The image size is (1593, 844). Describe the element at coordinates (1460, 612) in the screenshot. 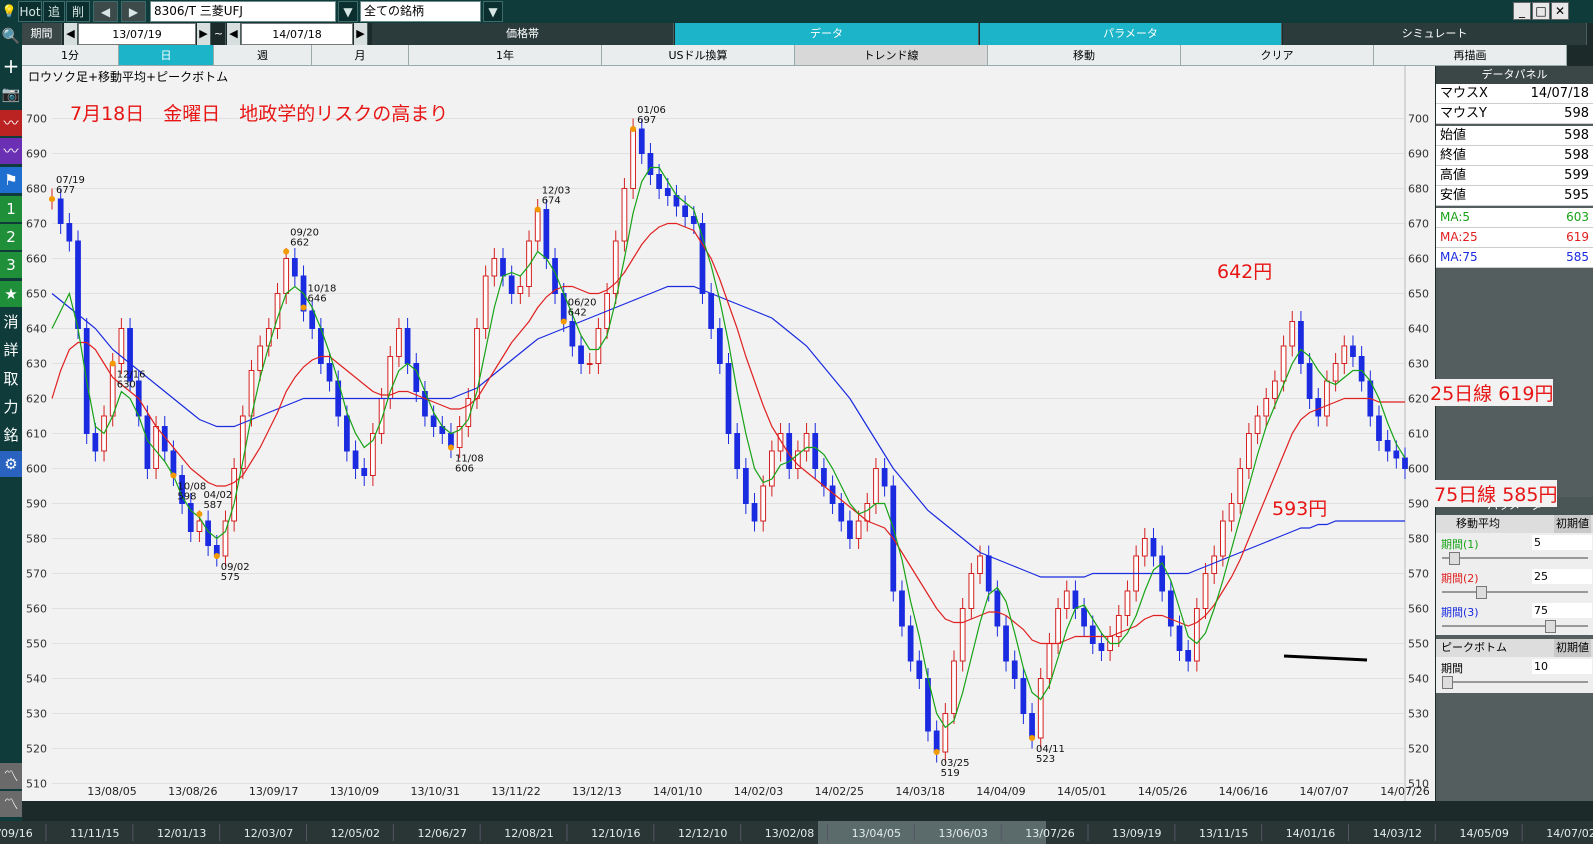

I see `param-label: 期間(3)` at that location.